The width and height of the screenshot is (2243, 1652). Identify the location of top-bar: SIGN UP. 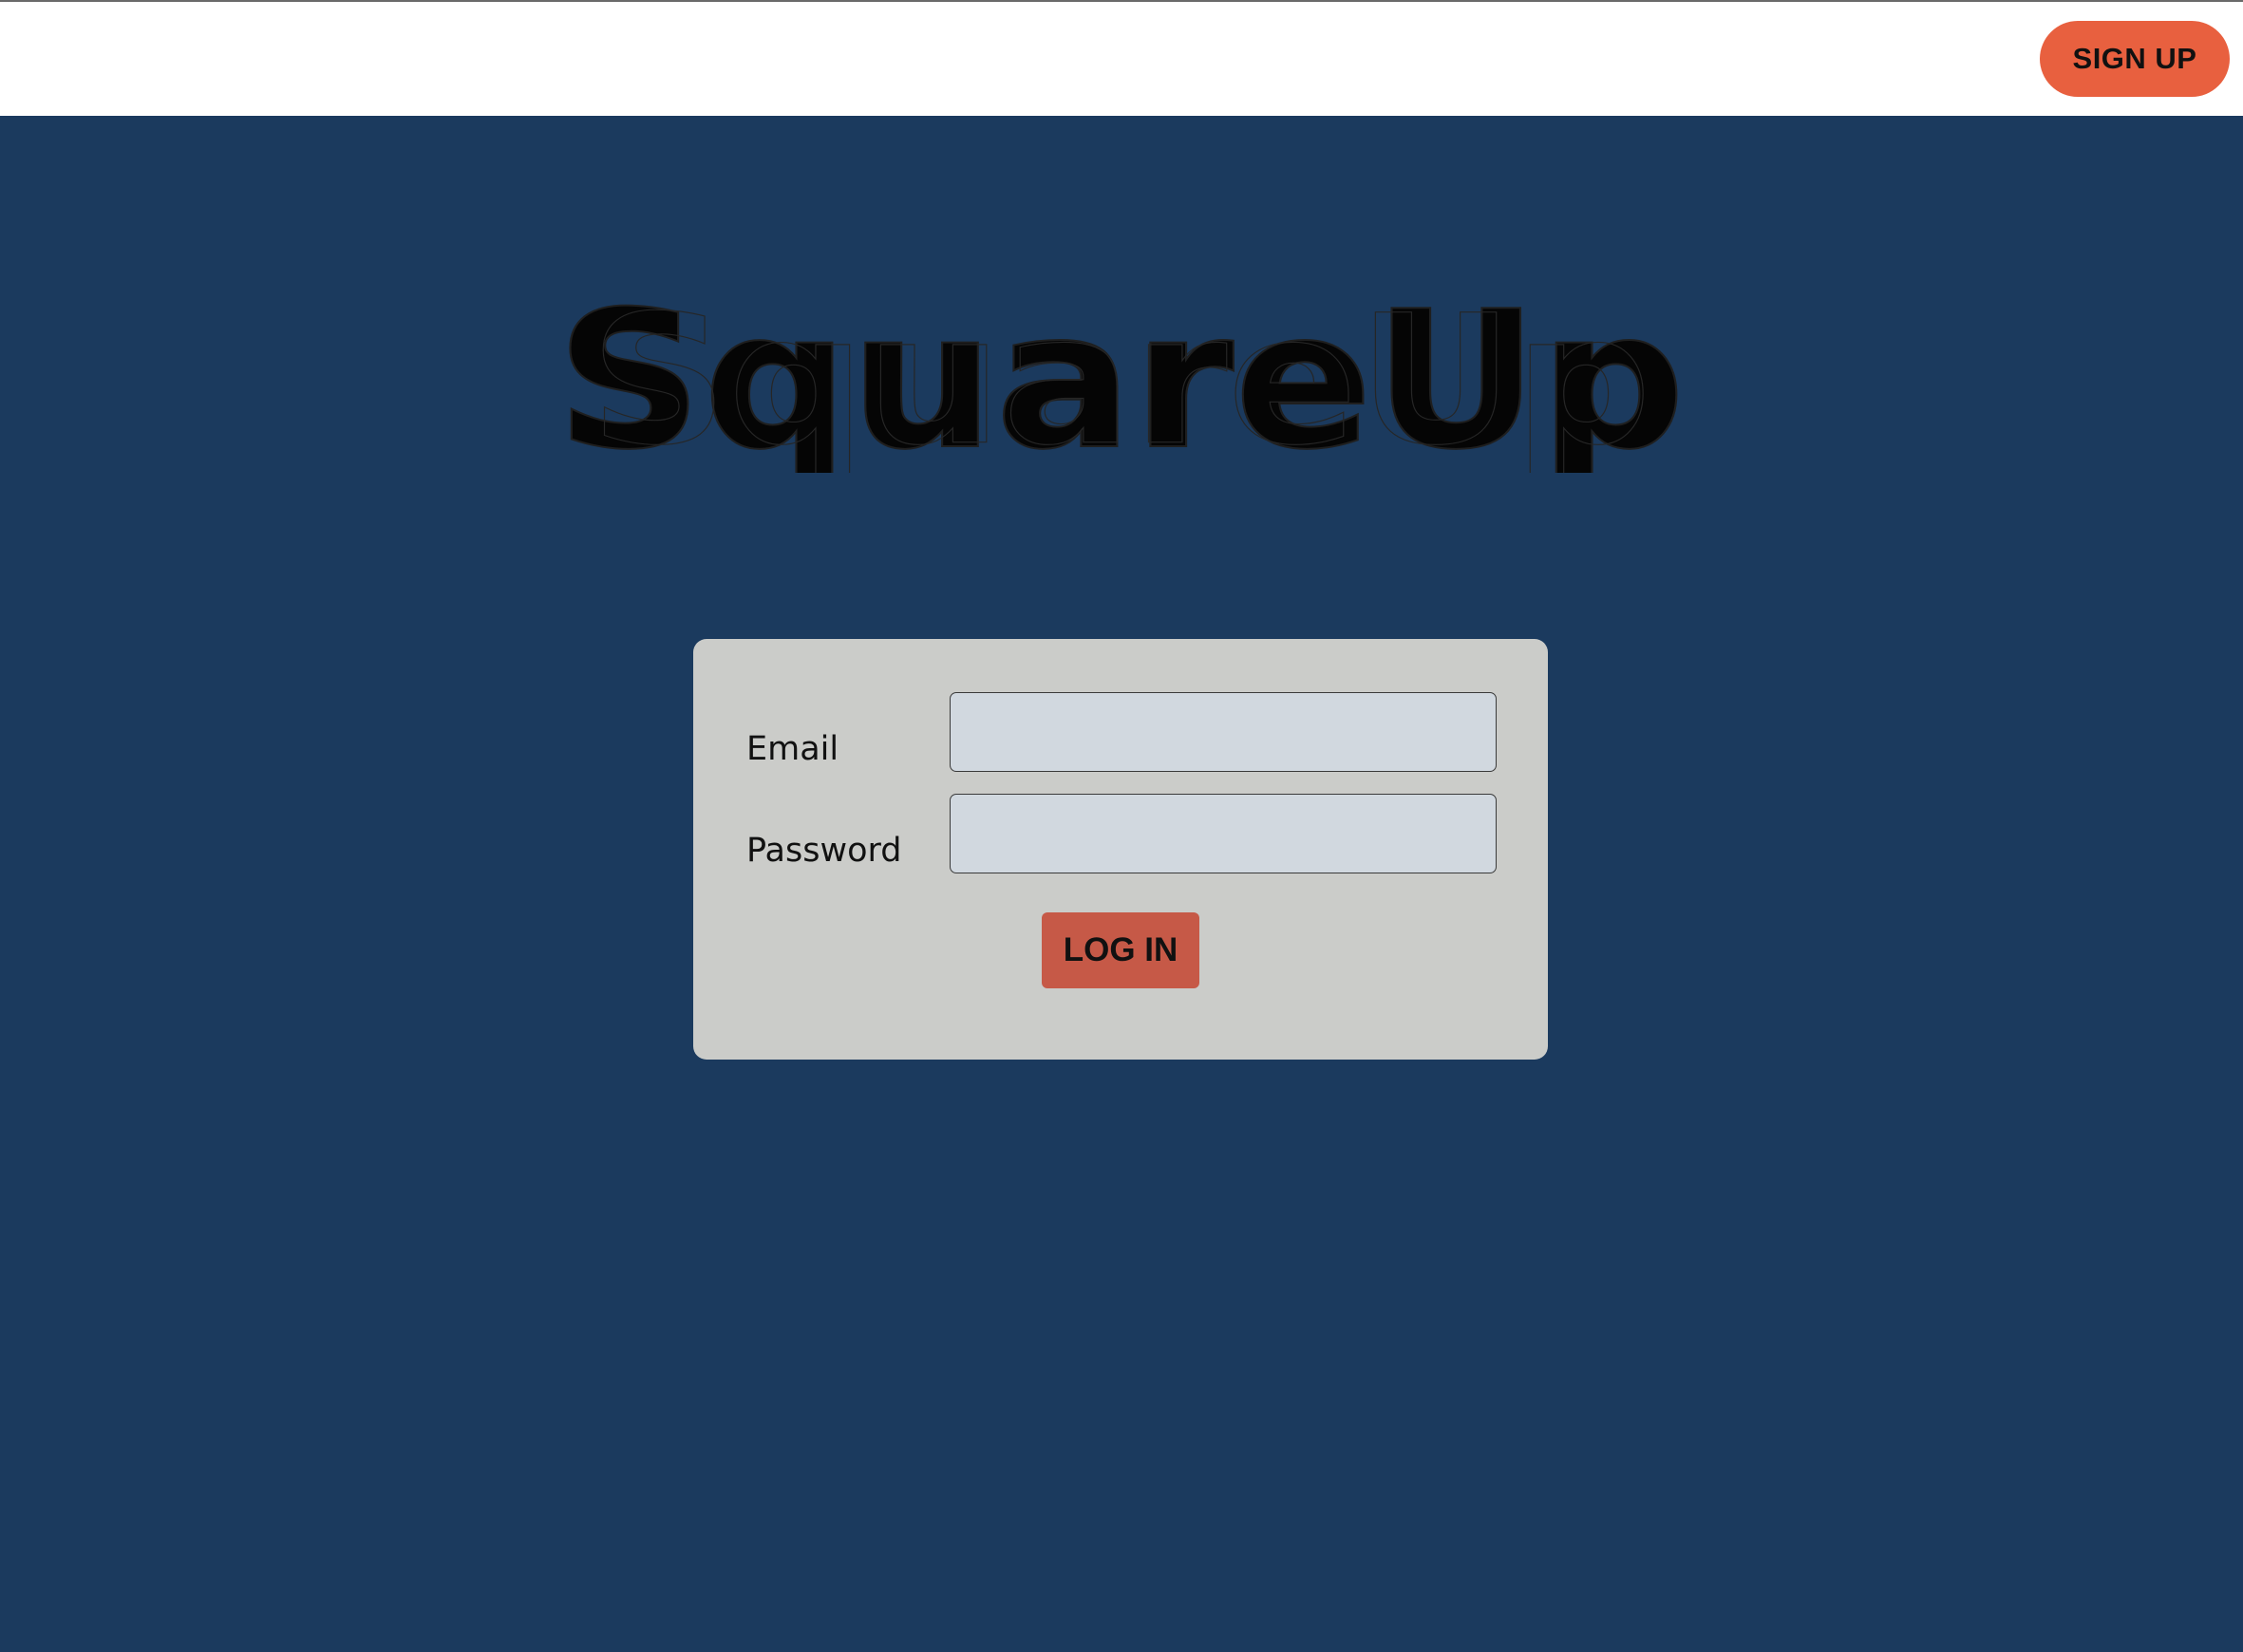
(1121, 58).